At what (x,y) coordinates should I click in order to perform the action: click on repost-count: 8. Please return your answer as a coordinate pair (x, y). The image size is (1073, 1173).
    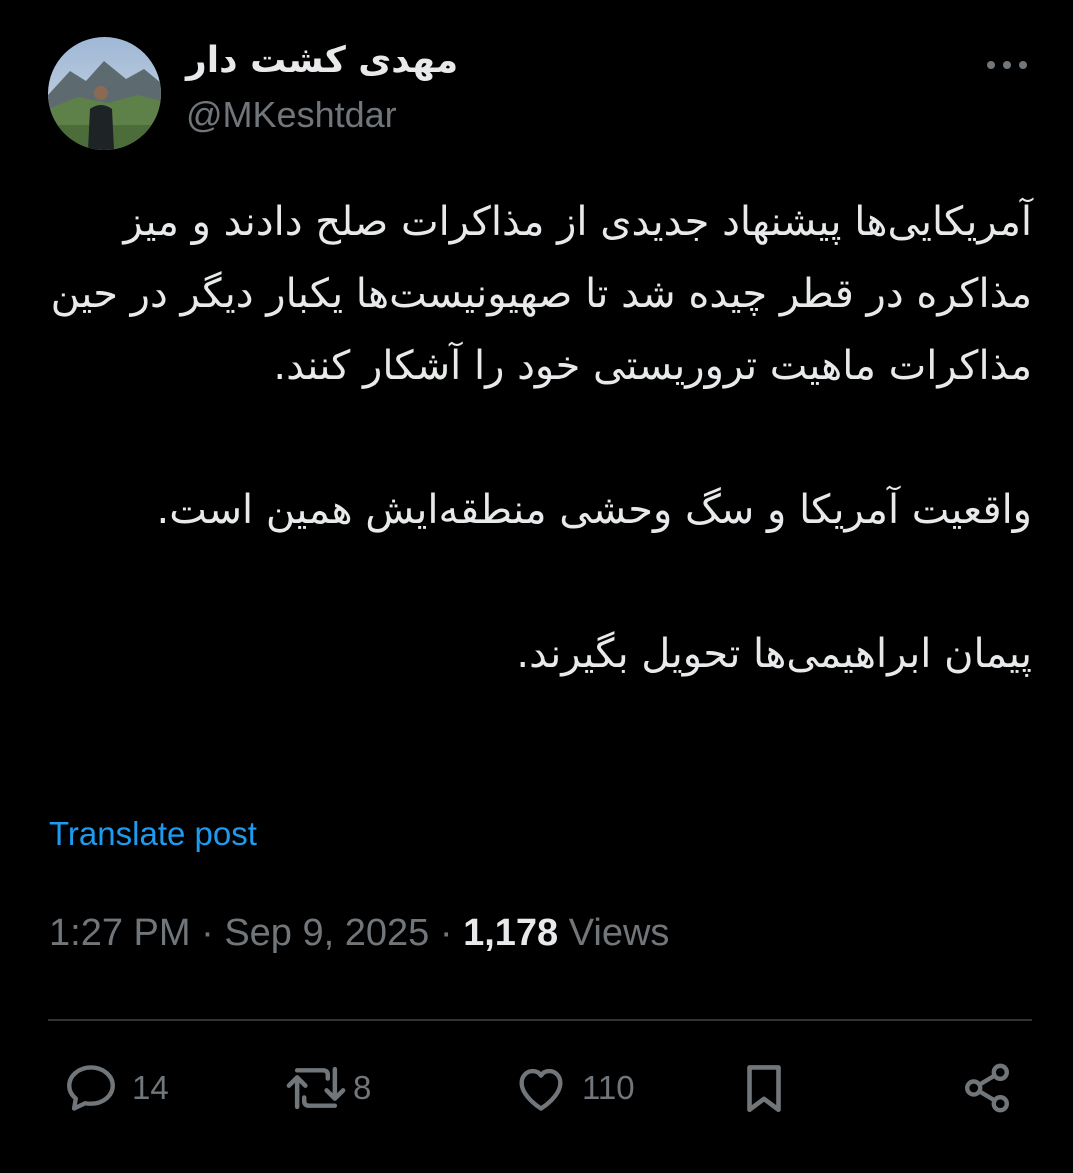
    Looking at the image, I should click on (362, 1087).